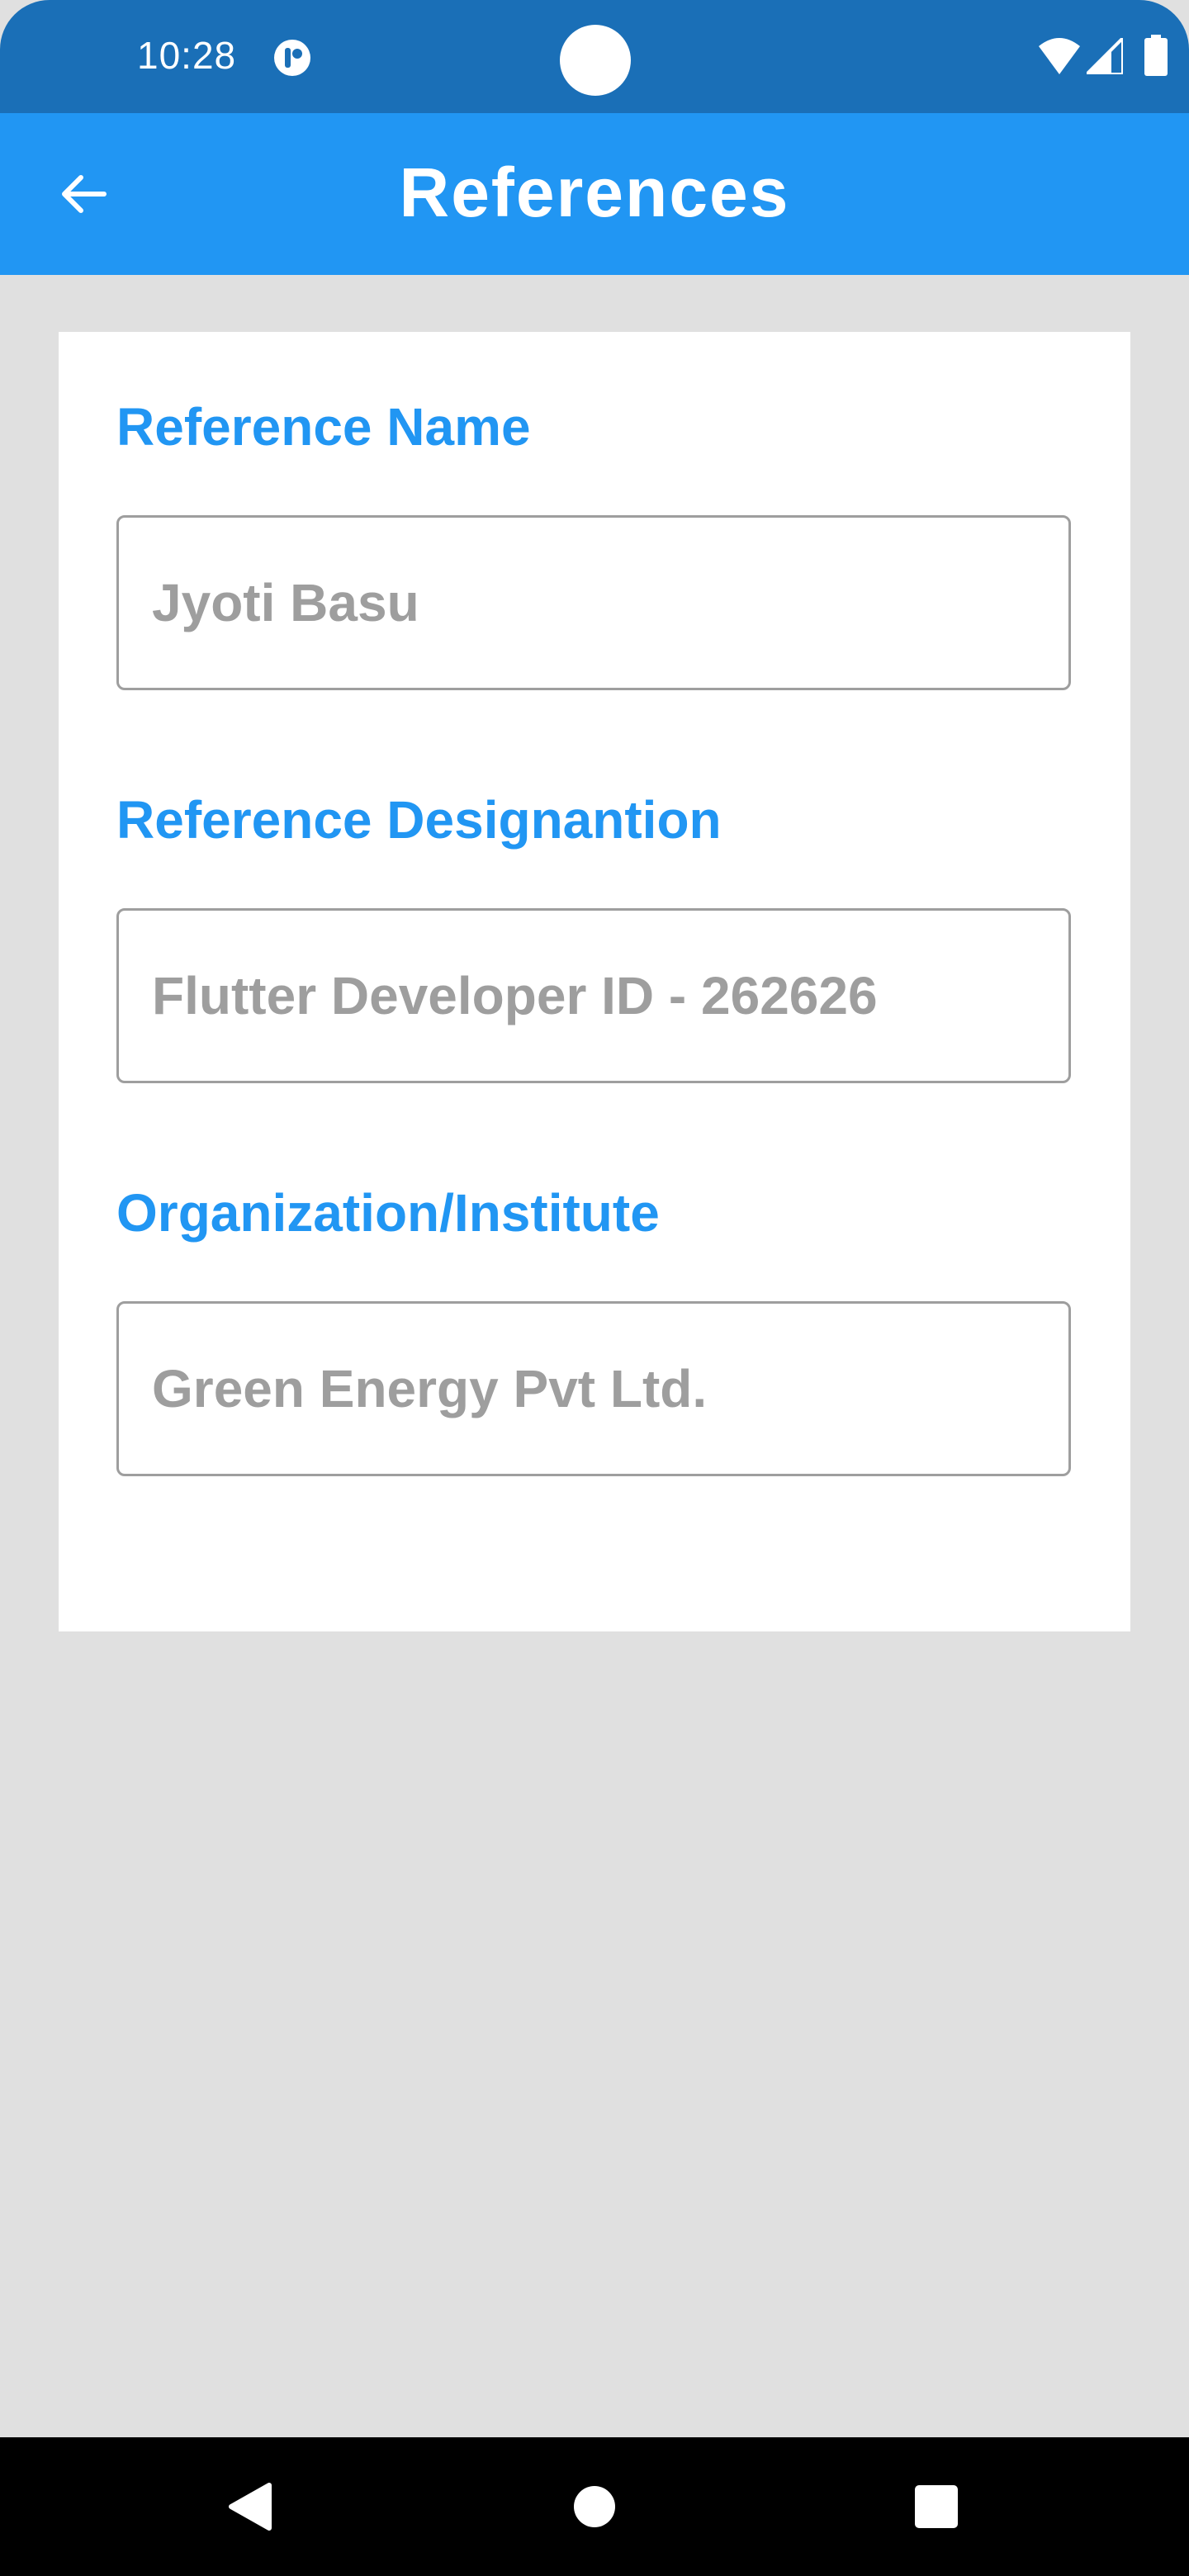  I want to click on cellular-signal-icon, so click(1105, 56).